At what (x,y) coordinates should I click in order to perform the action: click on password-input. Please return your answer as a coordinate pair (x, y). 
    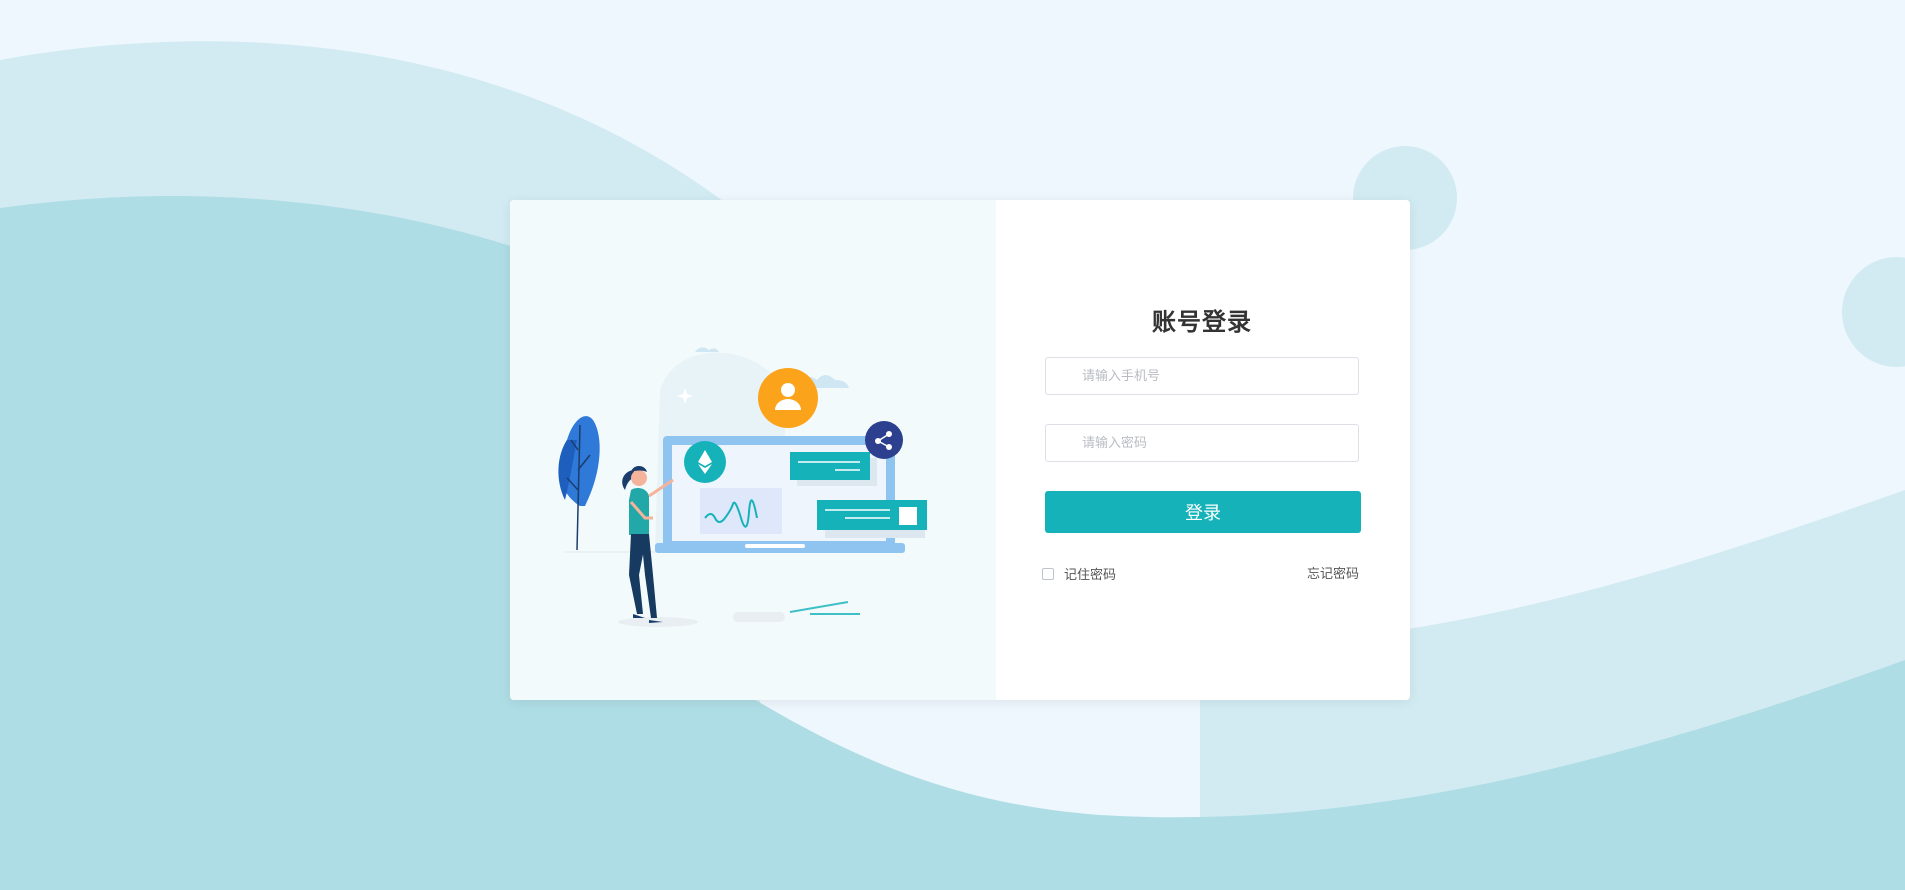
    Looking at the image, I should click on (1202, 443).